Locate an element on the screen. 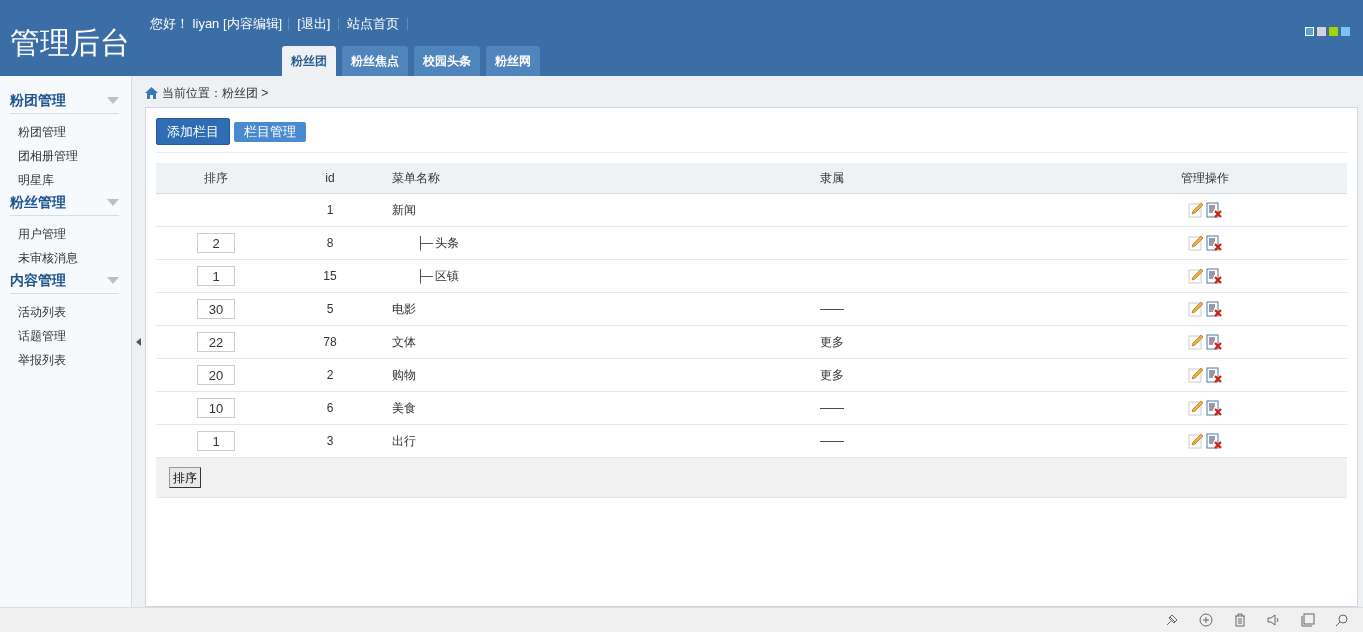 This screenshot has width=1363, height=632. sidebar-item: 未审核消息 is located at coordinates (64, 258).